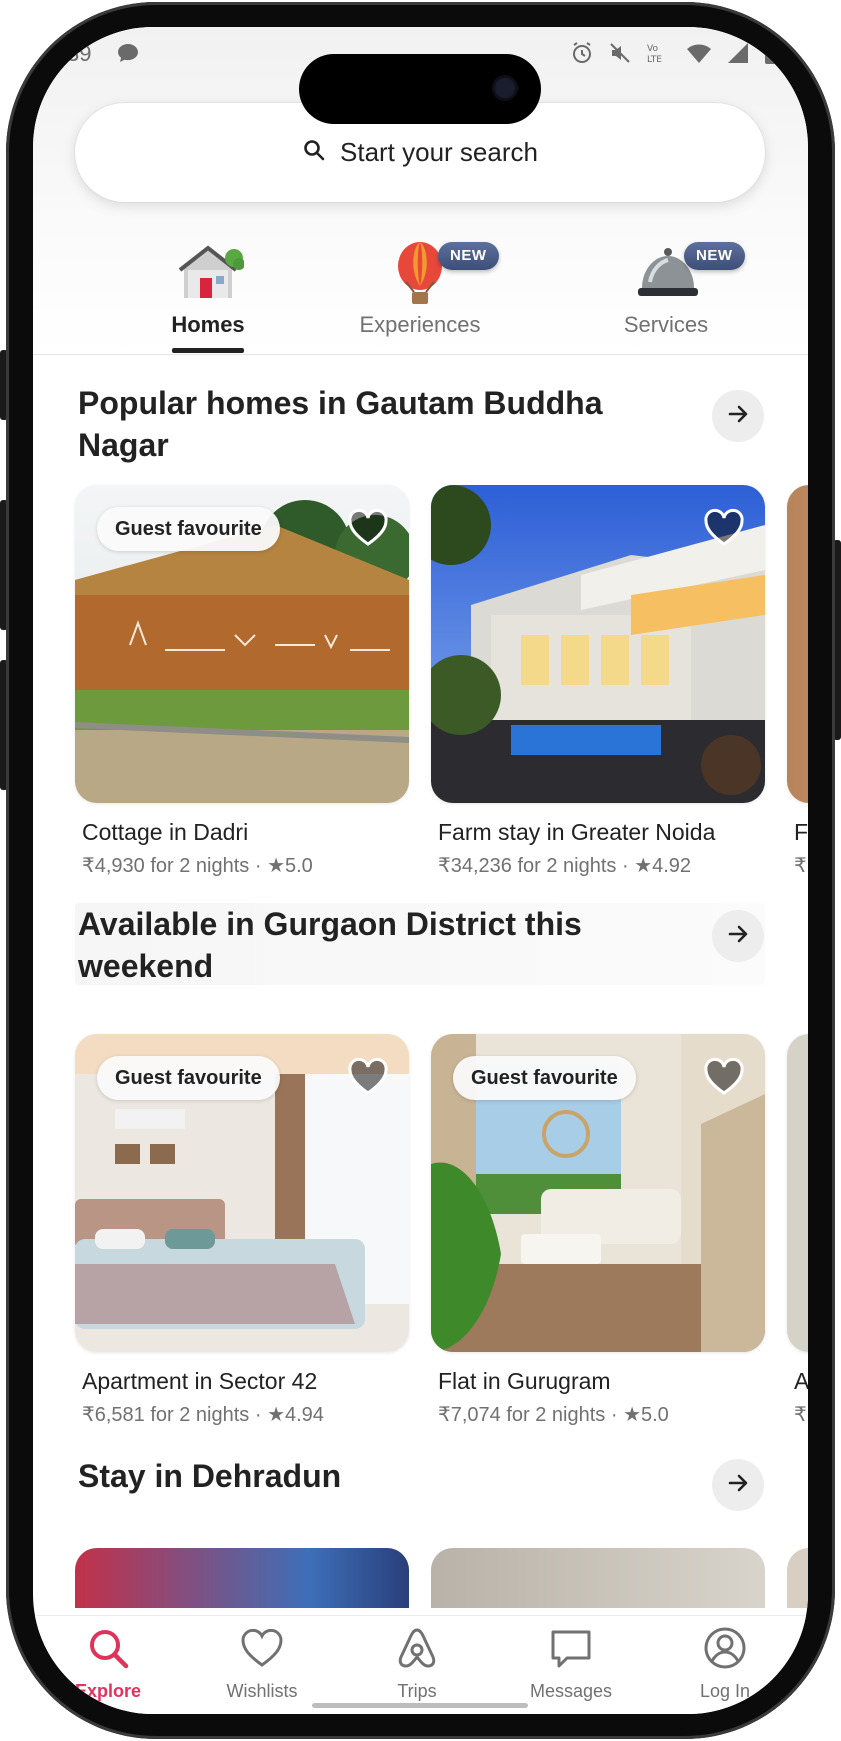  Describe the element at coordinates (166, 1415) in the screenshot. I see `listing-price: ₹6,581 for 2 nights` at that location.